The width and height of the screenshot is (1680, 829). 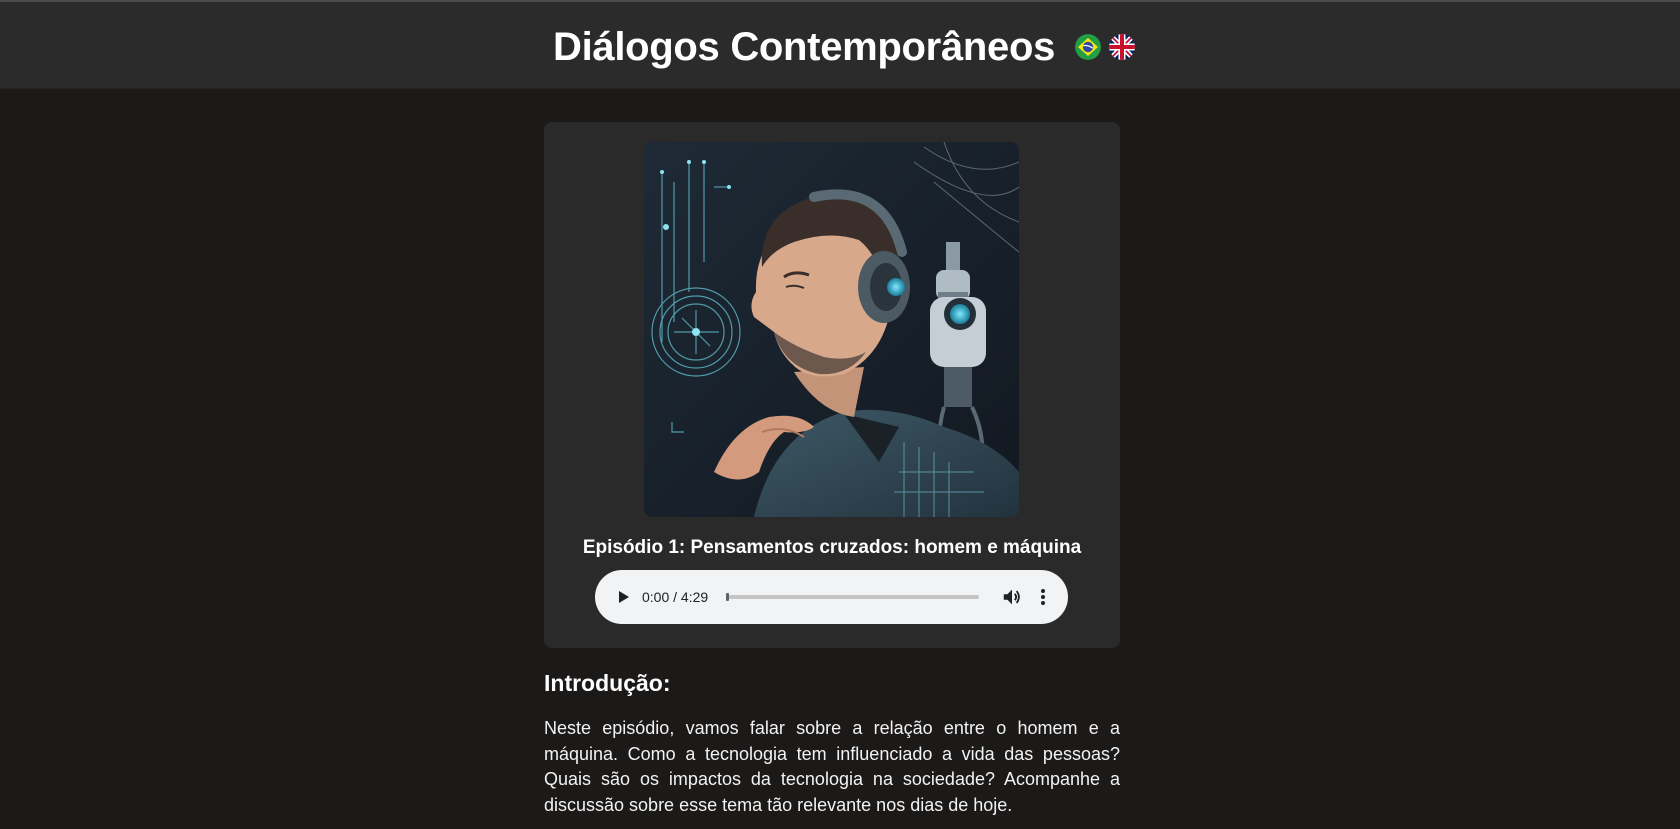 What do you see at coordinates (1122, 47) in the screenshot?
I see `uk-flag-icon` at bounding box center [1122, 47].